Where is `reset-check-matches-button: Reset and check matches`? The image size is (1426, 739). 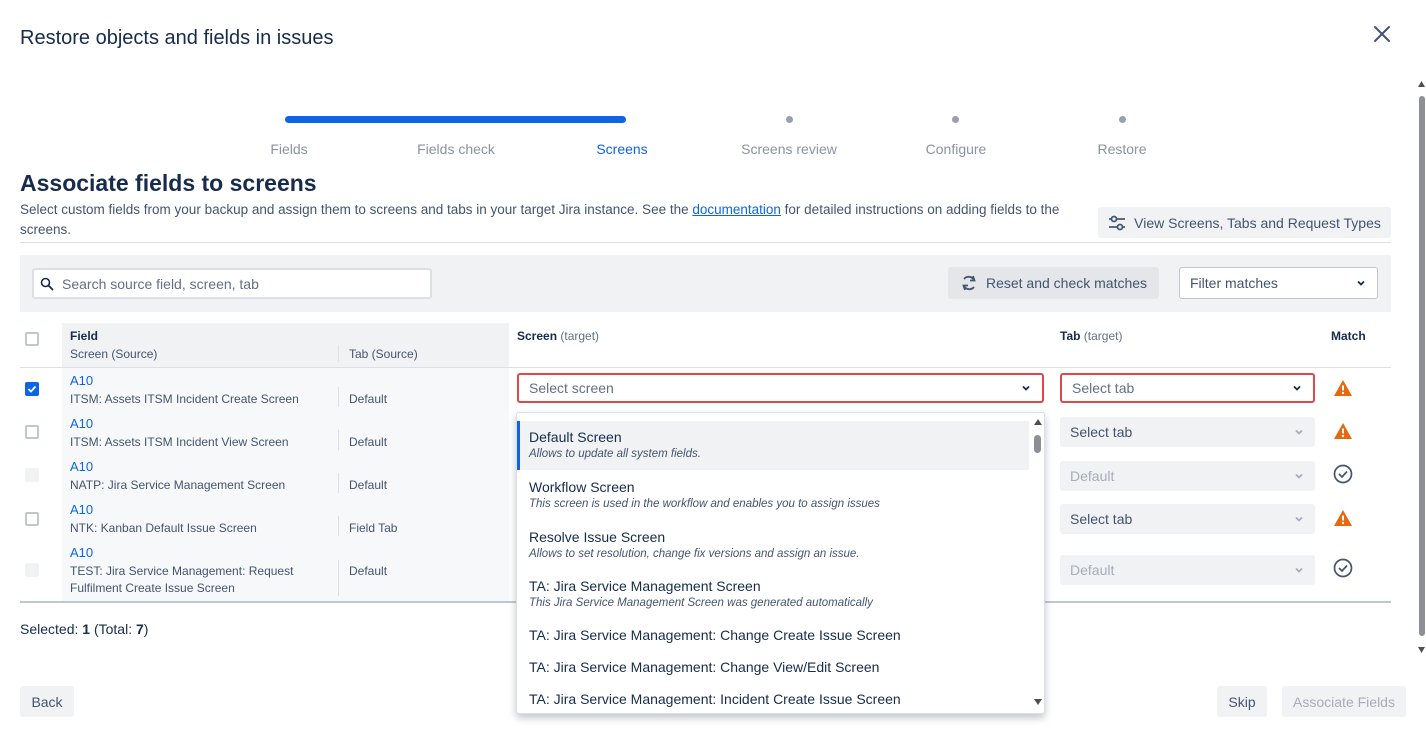
reset-check-matches-button: Reset and check matches is located at coordinates (1053, 283).